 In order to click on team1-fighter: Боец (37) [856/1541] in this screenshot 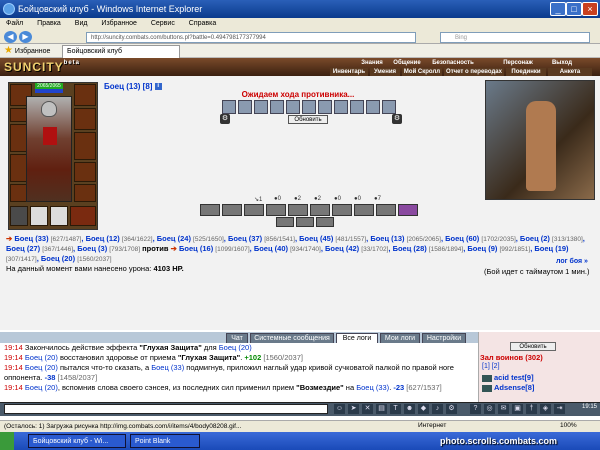, I will do `click(261, 238)`.